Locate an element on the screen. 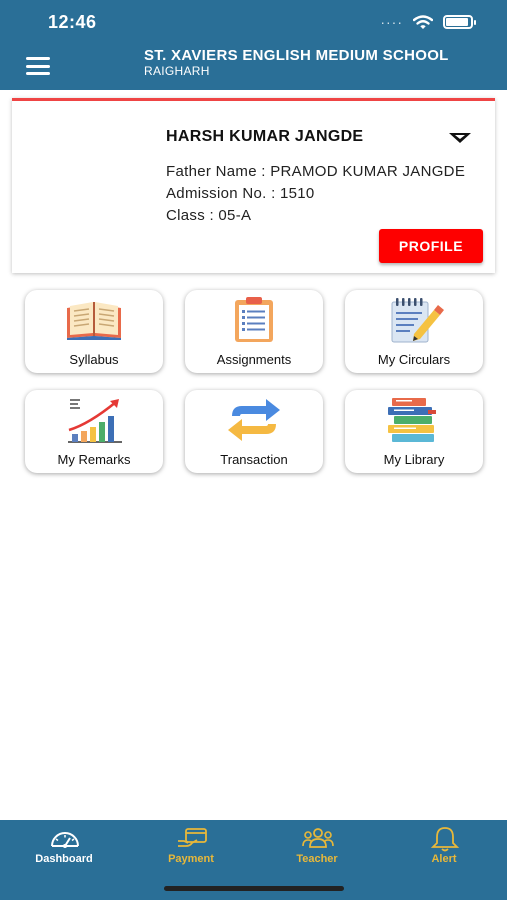 Image resolution: width=507 pixels, height=900 pixels. notepad-pencil-icon is located at coordinates (417, 320).